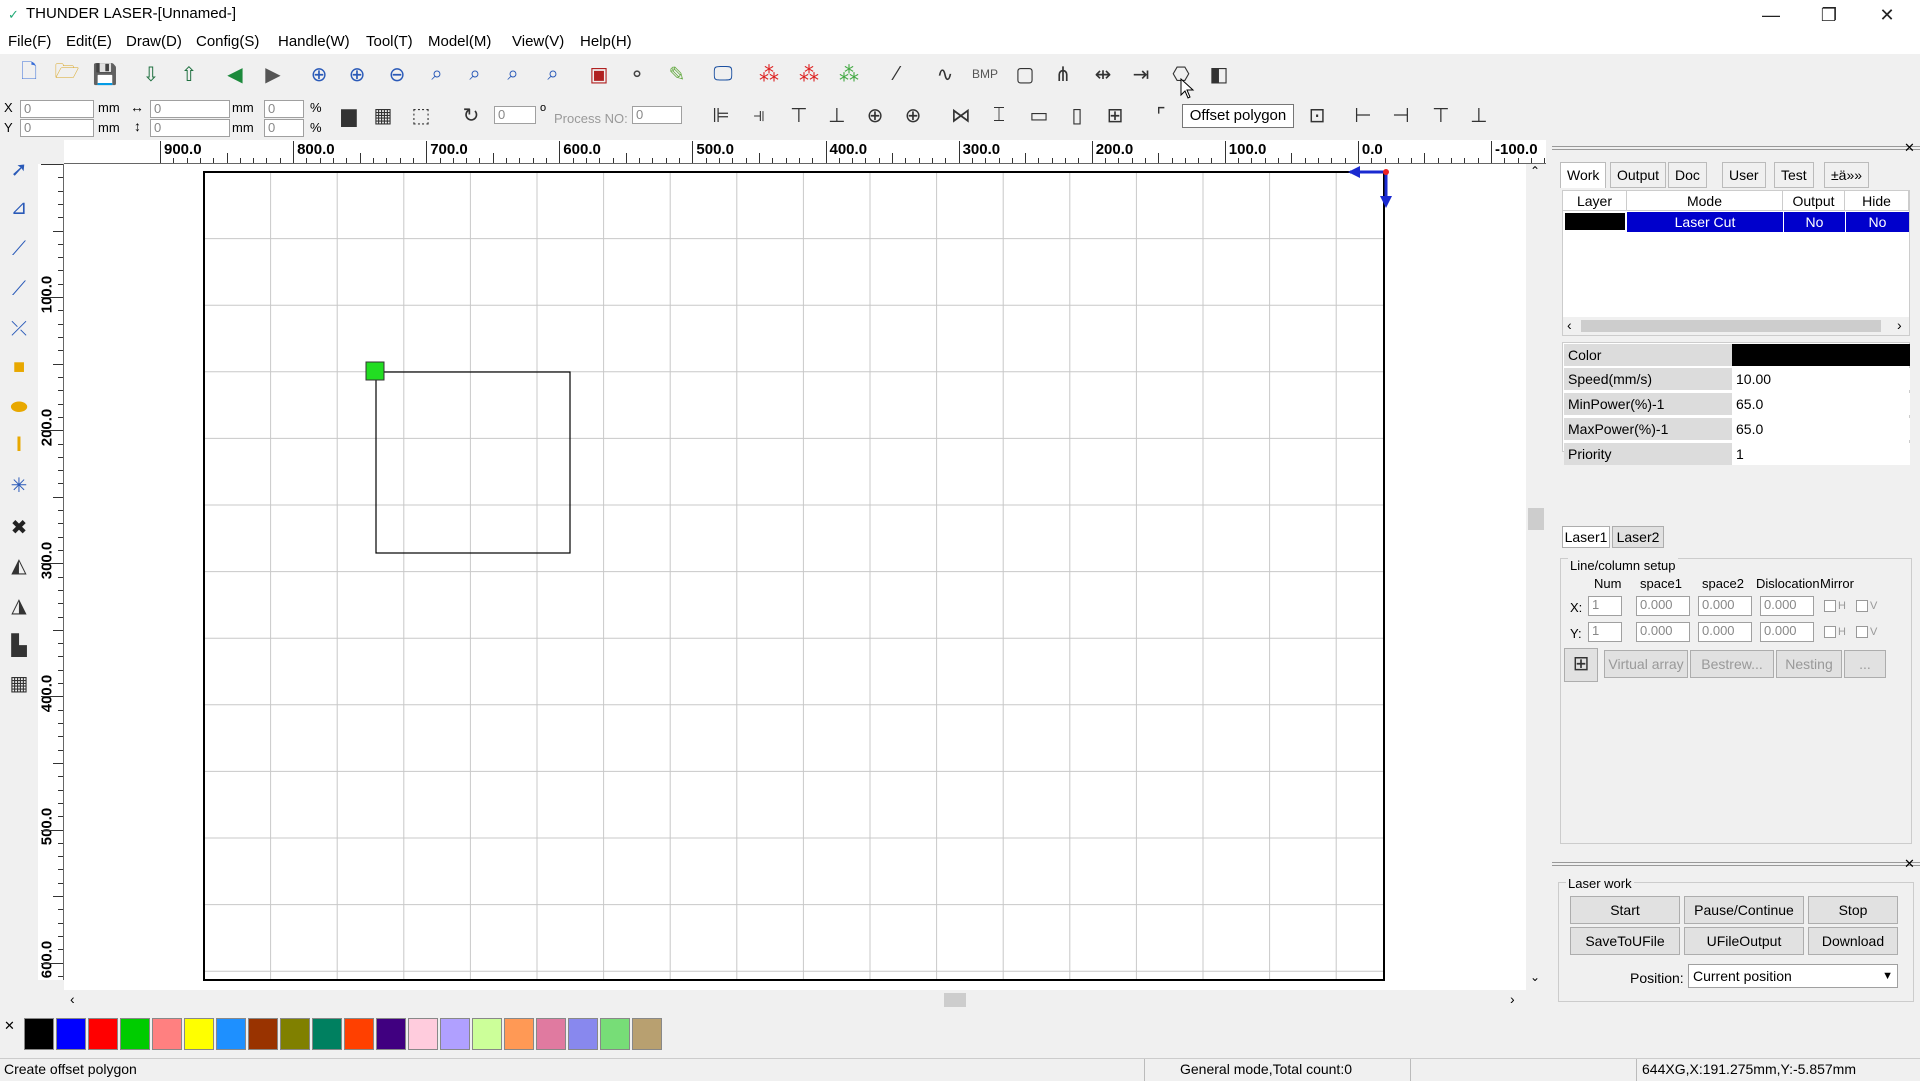  Describe the element at coordinates (1638, 175) in the screenshot. I see `tab-output: Output` at that location.